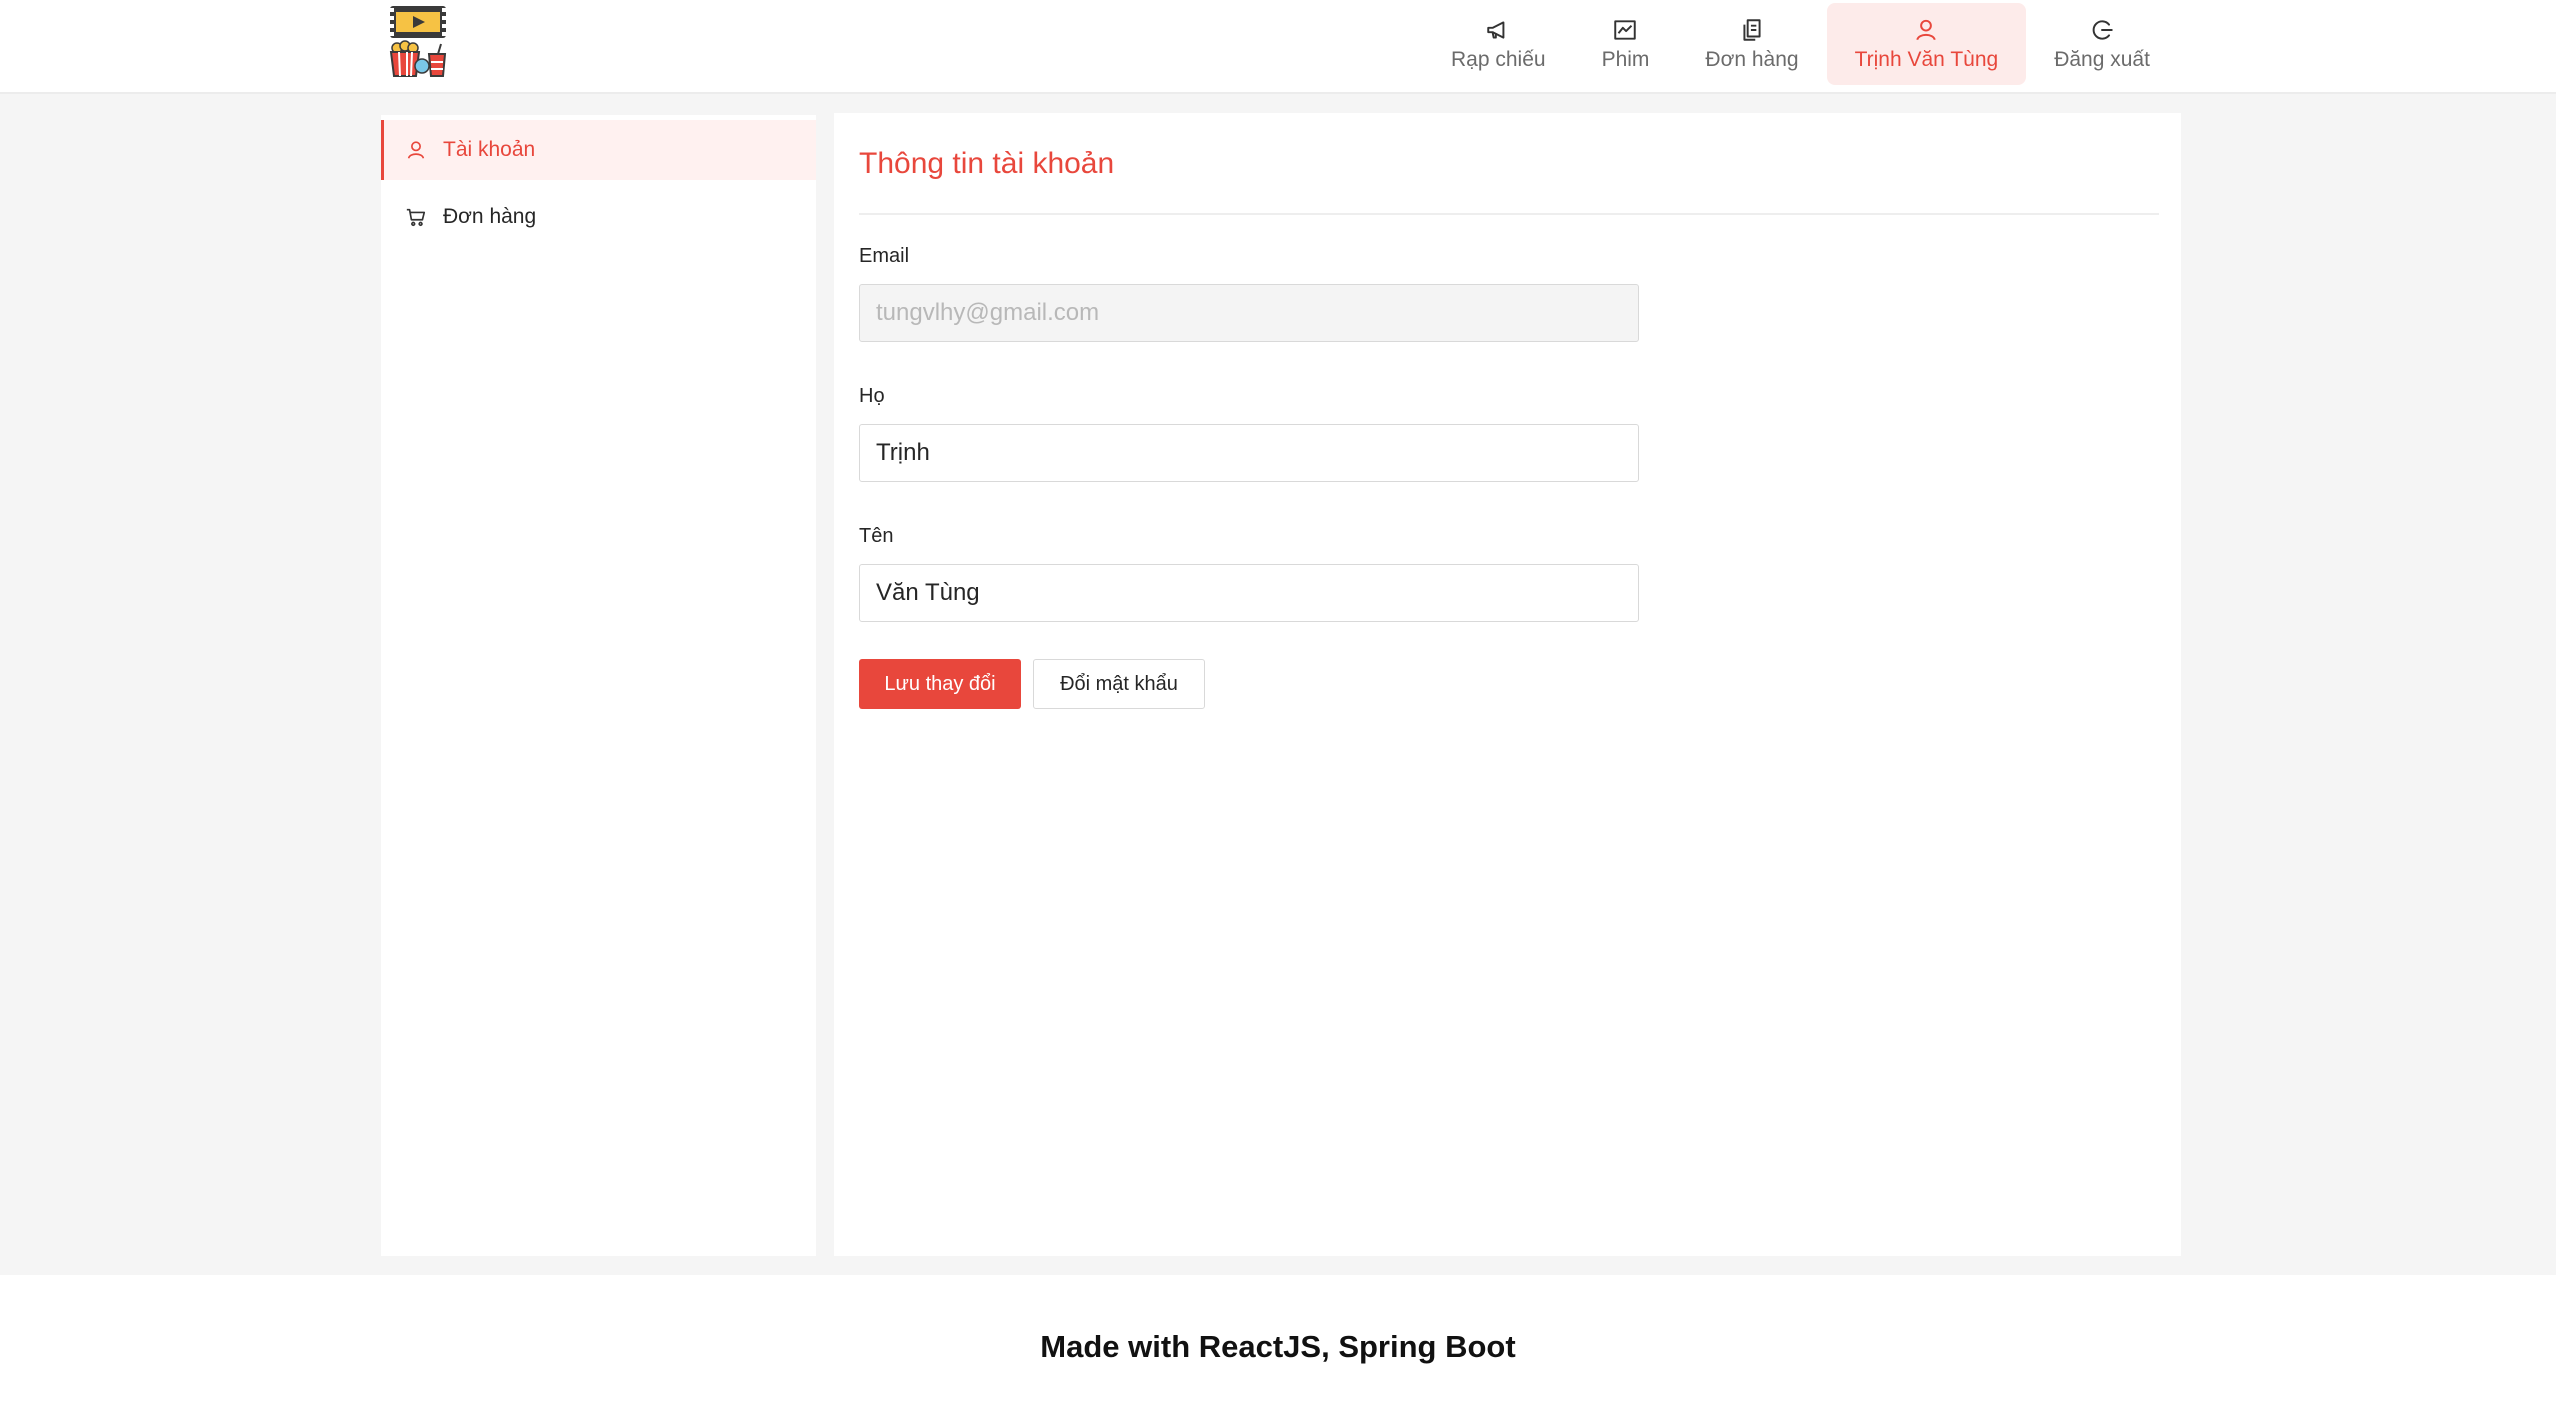  What do you see at coordinates (2102, 30) in the screenshot?
I see `logout-icon` at bounding box center [2102, 30].